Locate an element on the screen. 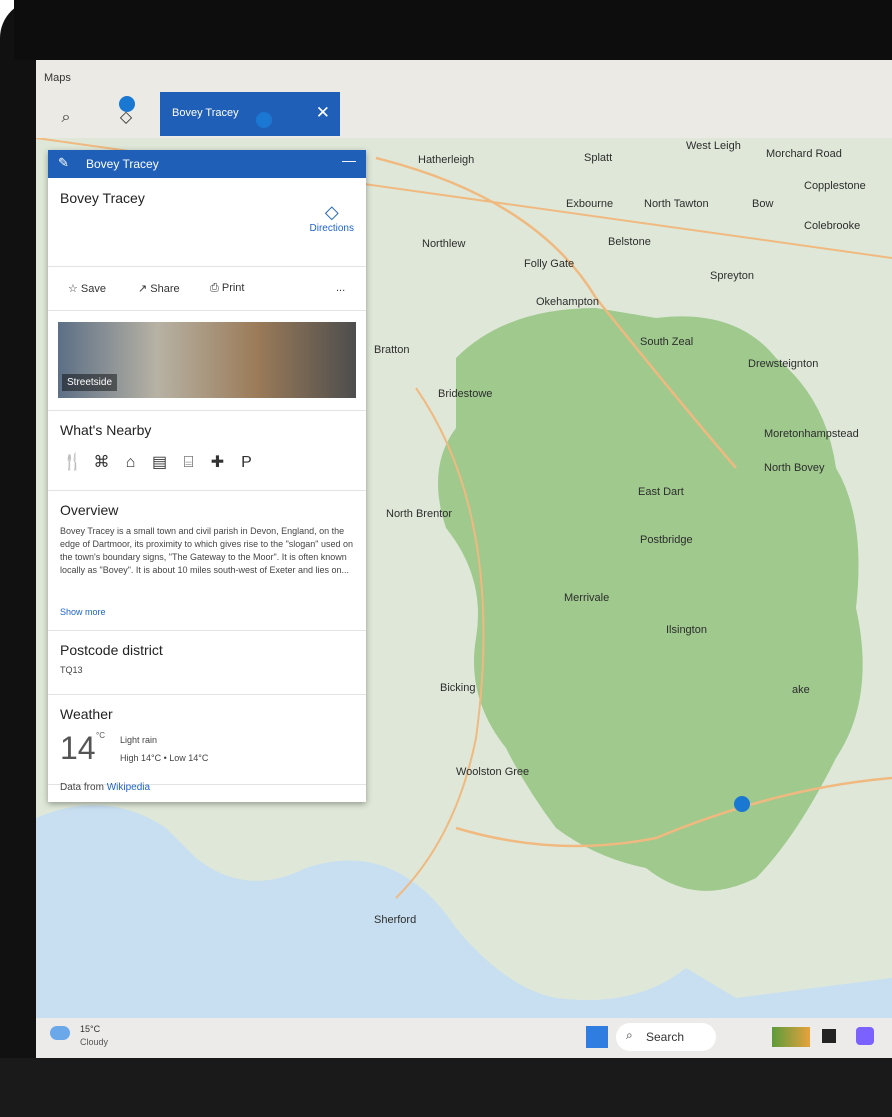 The width and height of the screenshot is (892, 1117). map-label: Folly Gate is located at coordinates (549, 264).